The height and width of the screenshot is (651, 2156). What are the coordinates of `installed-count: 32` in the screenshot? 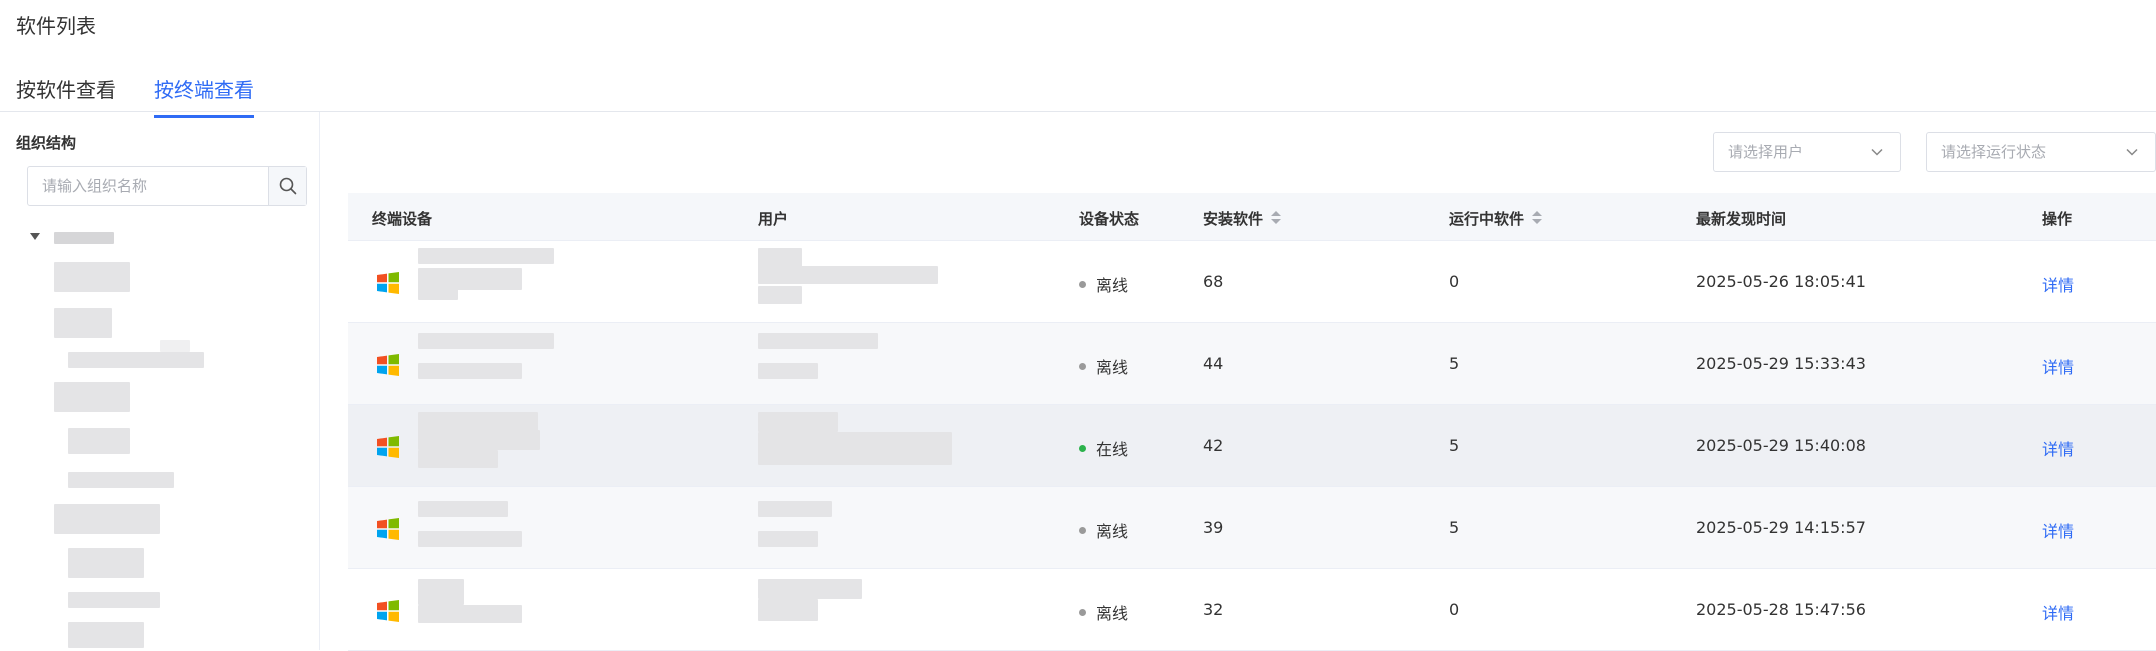 It's located at (1213, 609).